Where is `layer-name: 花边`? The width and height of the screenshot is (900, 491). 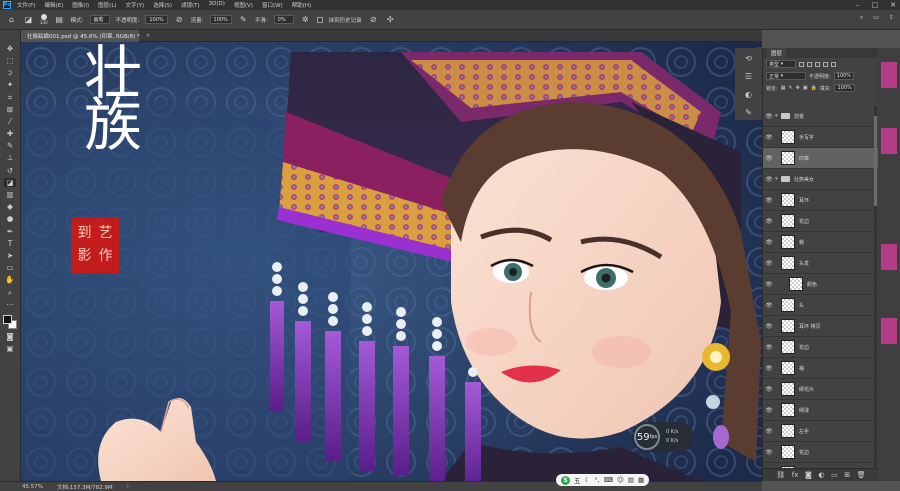
layer-name: 花边 is located at coordinates (804, 221).